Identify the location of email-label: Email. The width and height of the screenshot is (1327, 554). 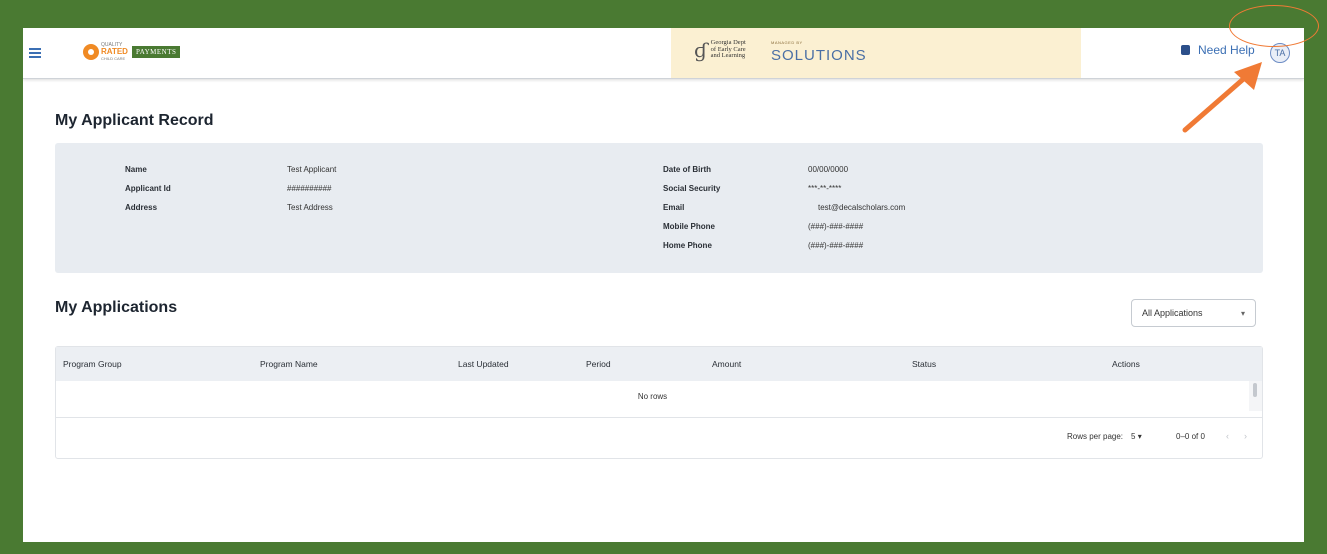
(674, 207).